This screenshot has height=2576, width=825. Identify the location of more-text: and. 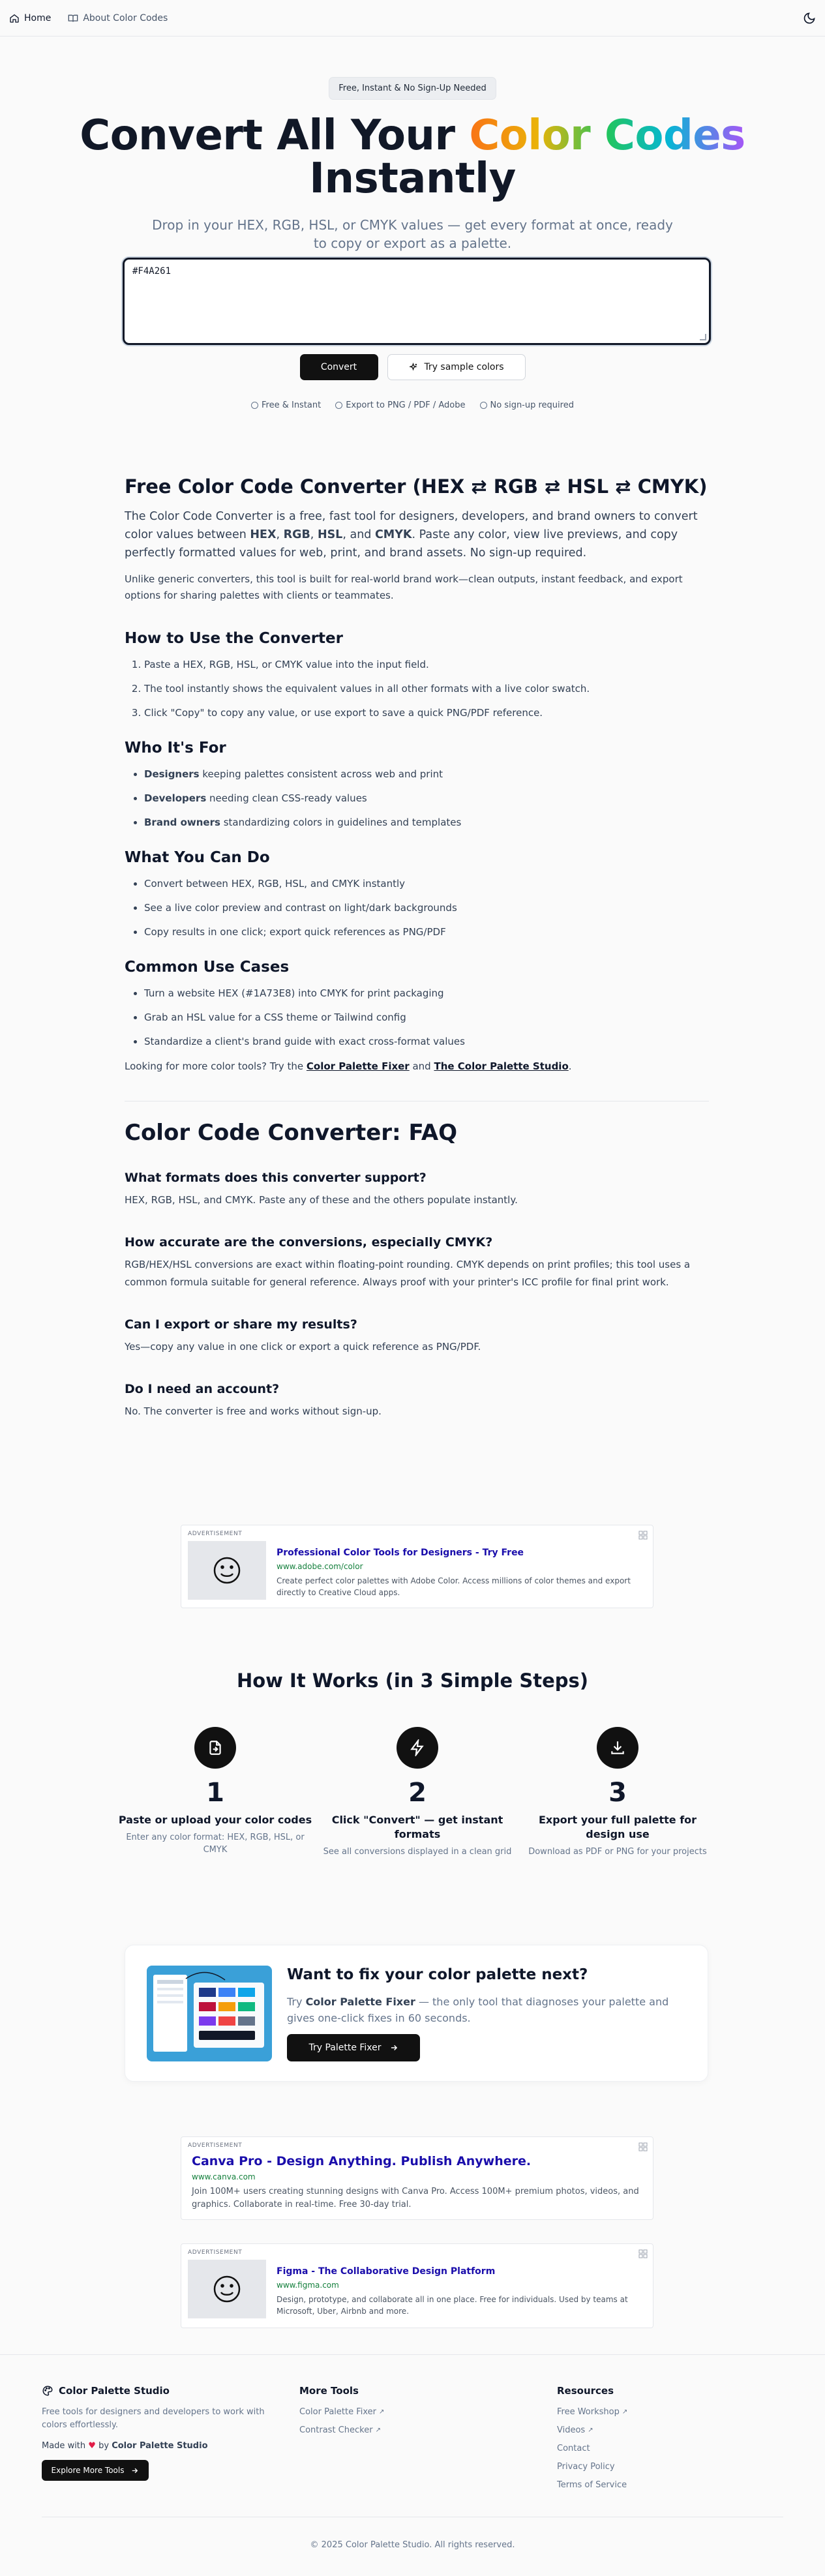
(422, 1066).